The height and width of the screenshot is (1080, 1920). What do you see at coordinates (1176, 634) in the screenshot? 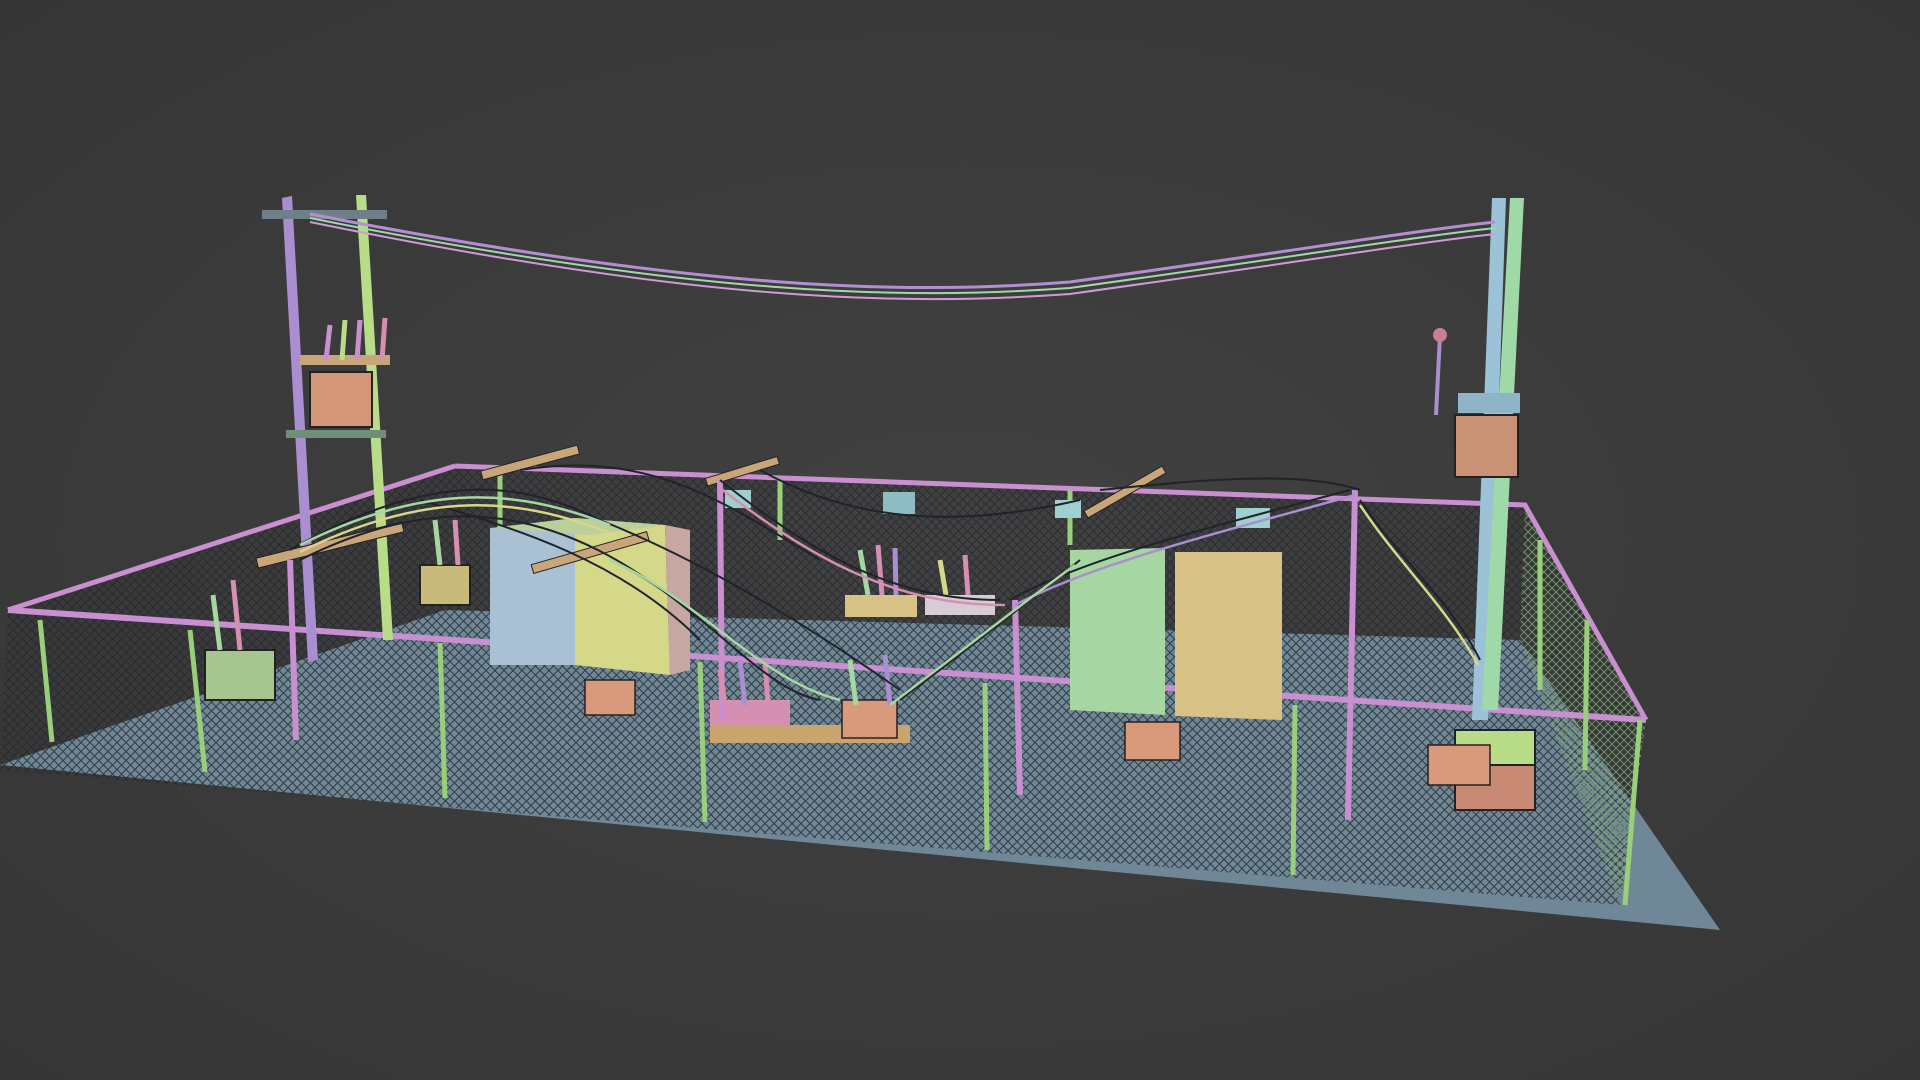
I see `right-cabinets` at bounding box center [1176, 634].